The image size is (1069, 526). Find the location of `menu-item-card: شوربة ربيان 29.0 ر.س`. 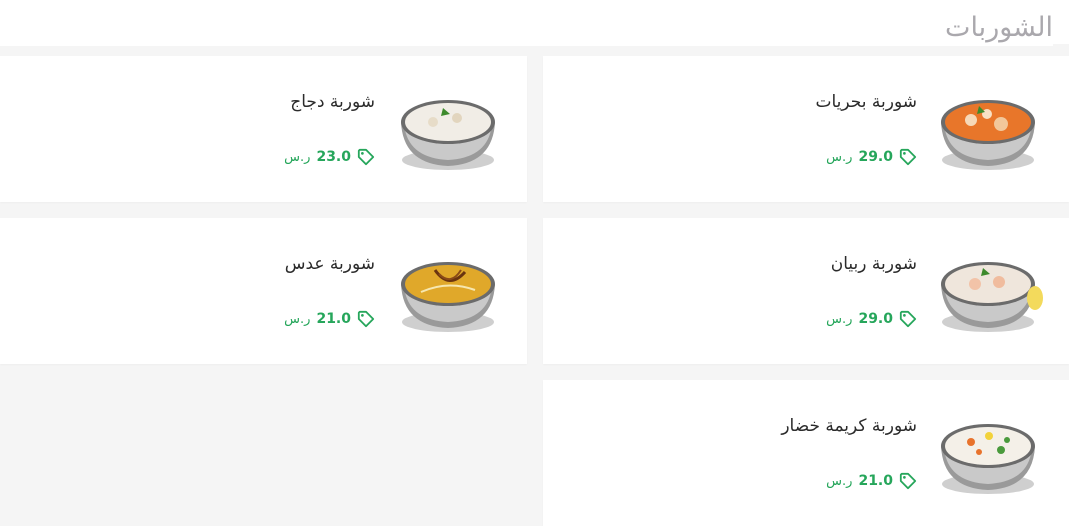

menu-item-card: شوربة ربيان 29.0 ر.س is located at coordinates (806, 291).